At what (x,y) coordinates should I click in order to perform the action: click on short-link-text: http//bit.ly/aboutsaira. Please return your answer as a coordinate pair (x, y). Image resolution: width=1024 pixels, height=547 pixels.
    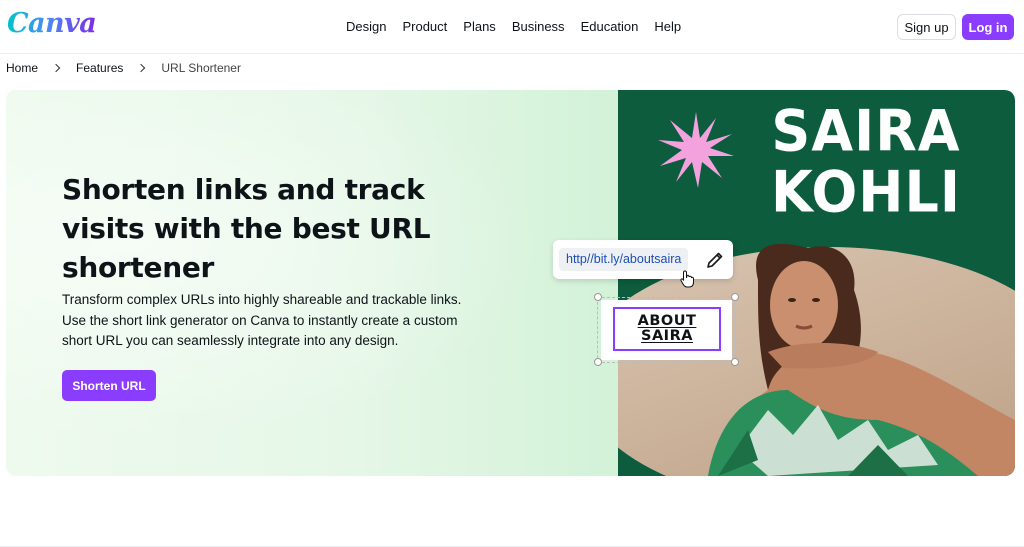
    Looking at the image, I should click on (624, 259).